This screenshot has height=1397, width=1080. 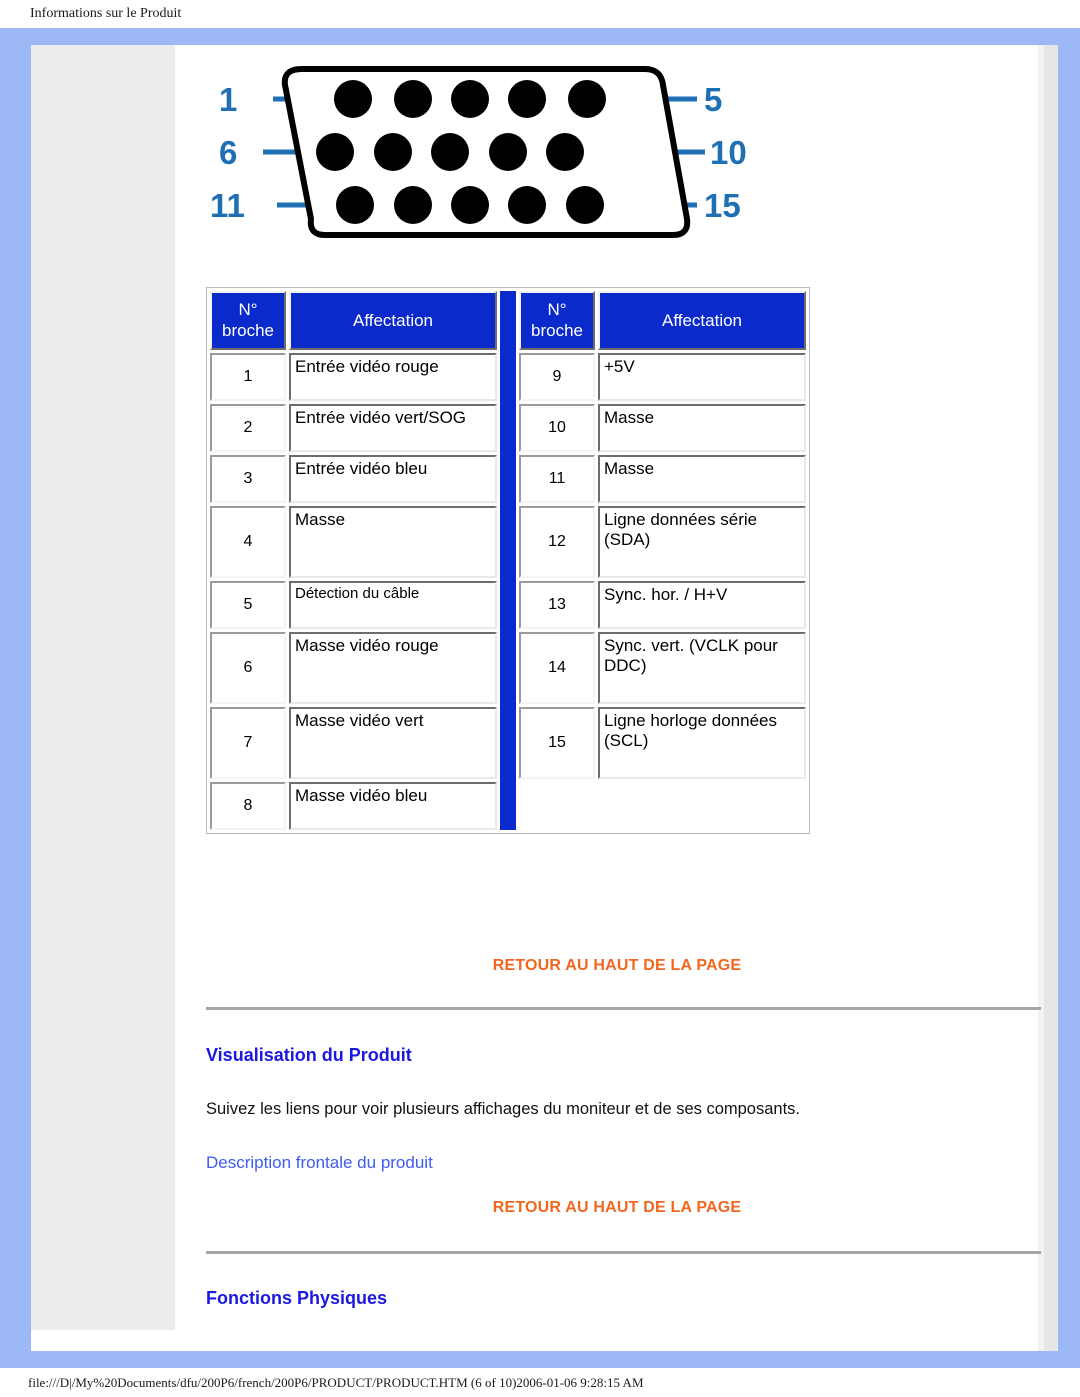 I want to click on pin-assignment-cell: Masse vidéo vert, so click(x=393, y=742).